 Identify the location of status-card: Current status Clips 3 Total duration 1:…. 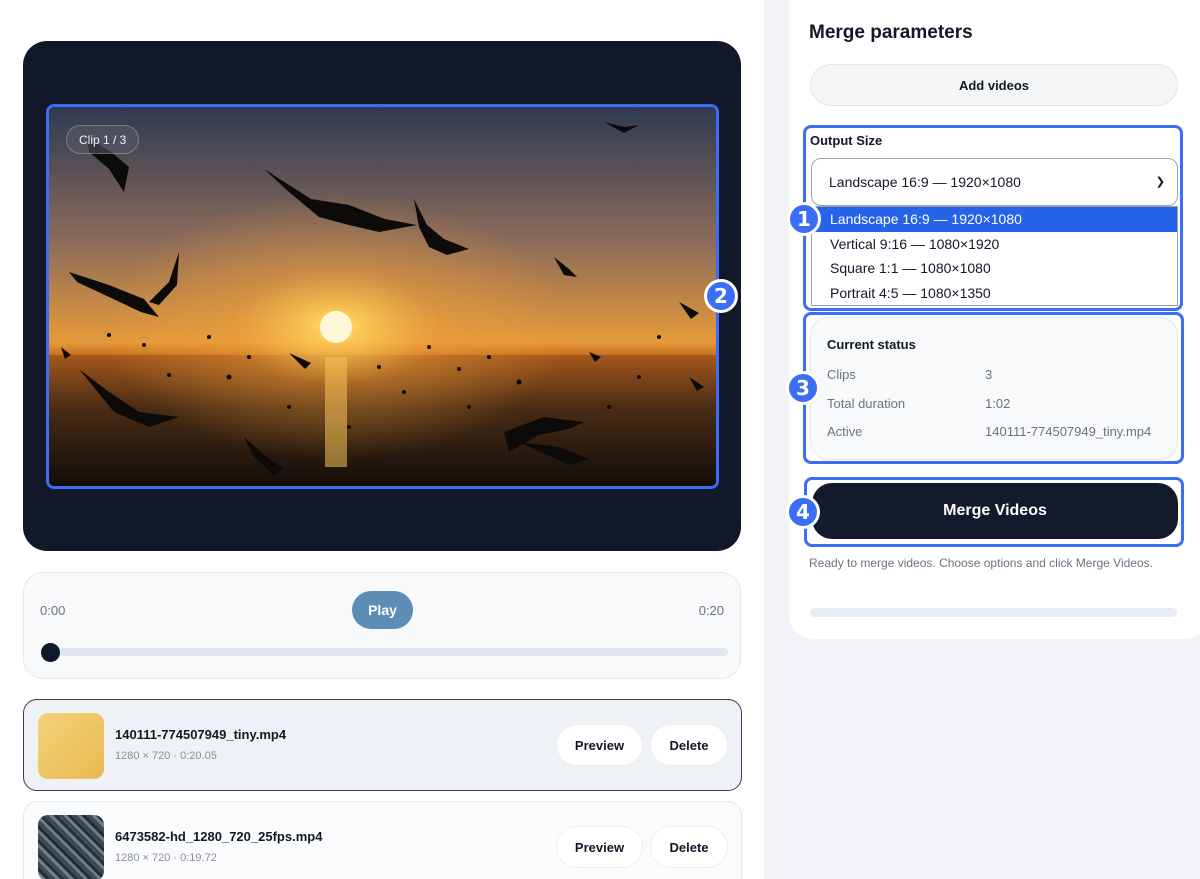
(994, 388).